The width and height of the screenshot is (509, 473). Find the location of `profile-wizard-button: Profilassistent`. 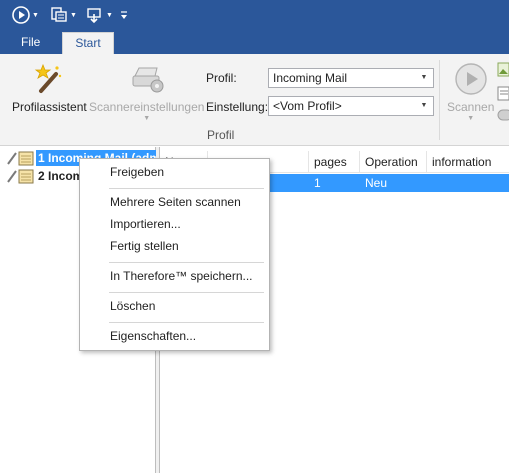

profile-wizard-button: Profilassistent is located at coordinates (49, 88).